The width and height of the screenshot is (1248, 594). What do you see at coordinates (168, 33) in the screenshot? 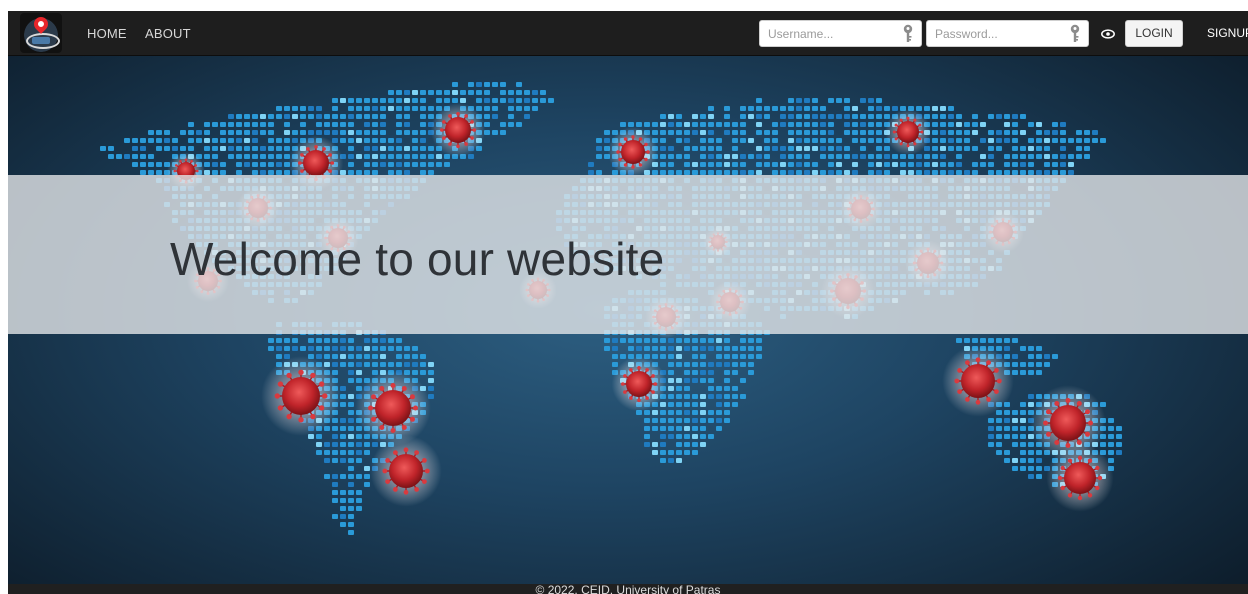
I see `nav-about-link: ABOUT` at bounding box center [168, 33].